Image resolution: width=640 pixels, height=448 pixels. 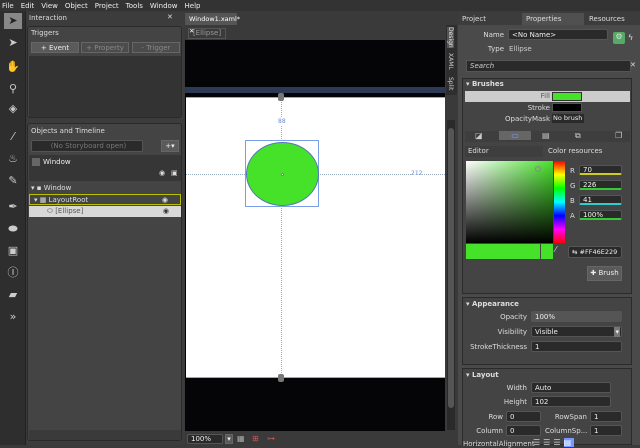 I want to click on menu-tools: Tools, so click(x=134, y=6).